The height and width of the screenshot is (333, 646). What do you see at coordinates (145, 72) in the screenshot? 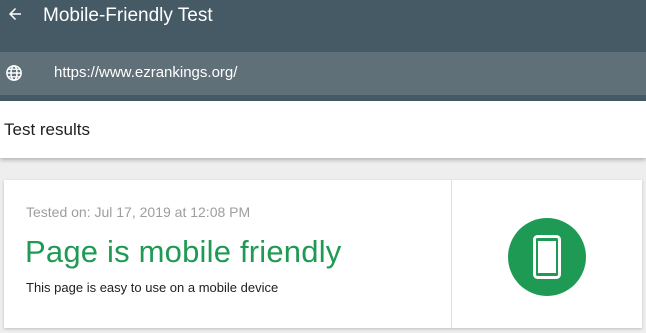
I see `url-text: https://www.ezrankings.org/` at bounding box center [145, 72].